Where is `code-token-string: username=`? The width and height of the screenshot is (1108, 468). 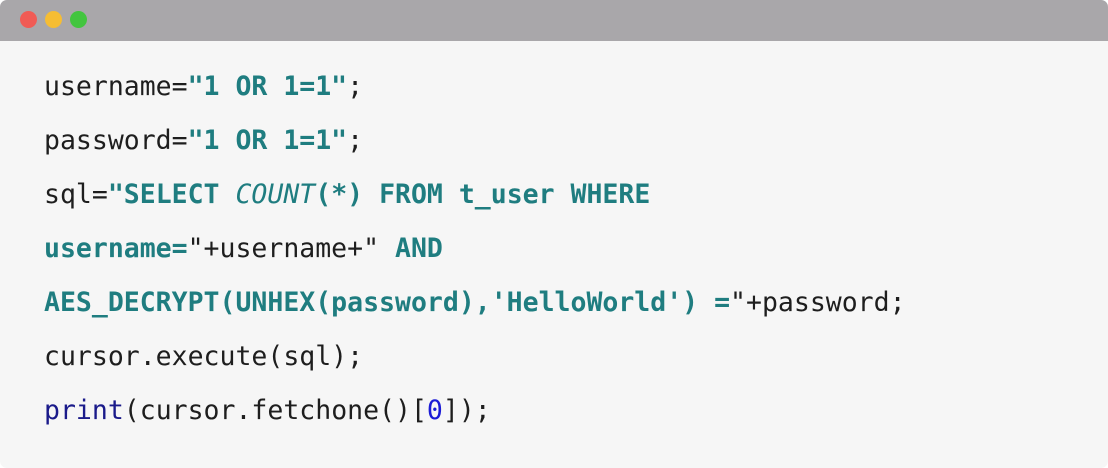
code-token-string: username= is located at coordinates (116, 248).